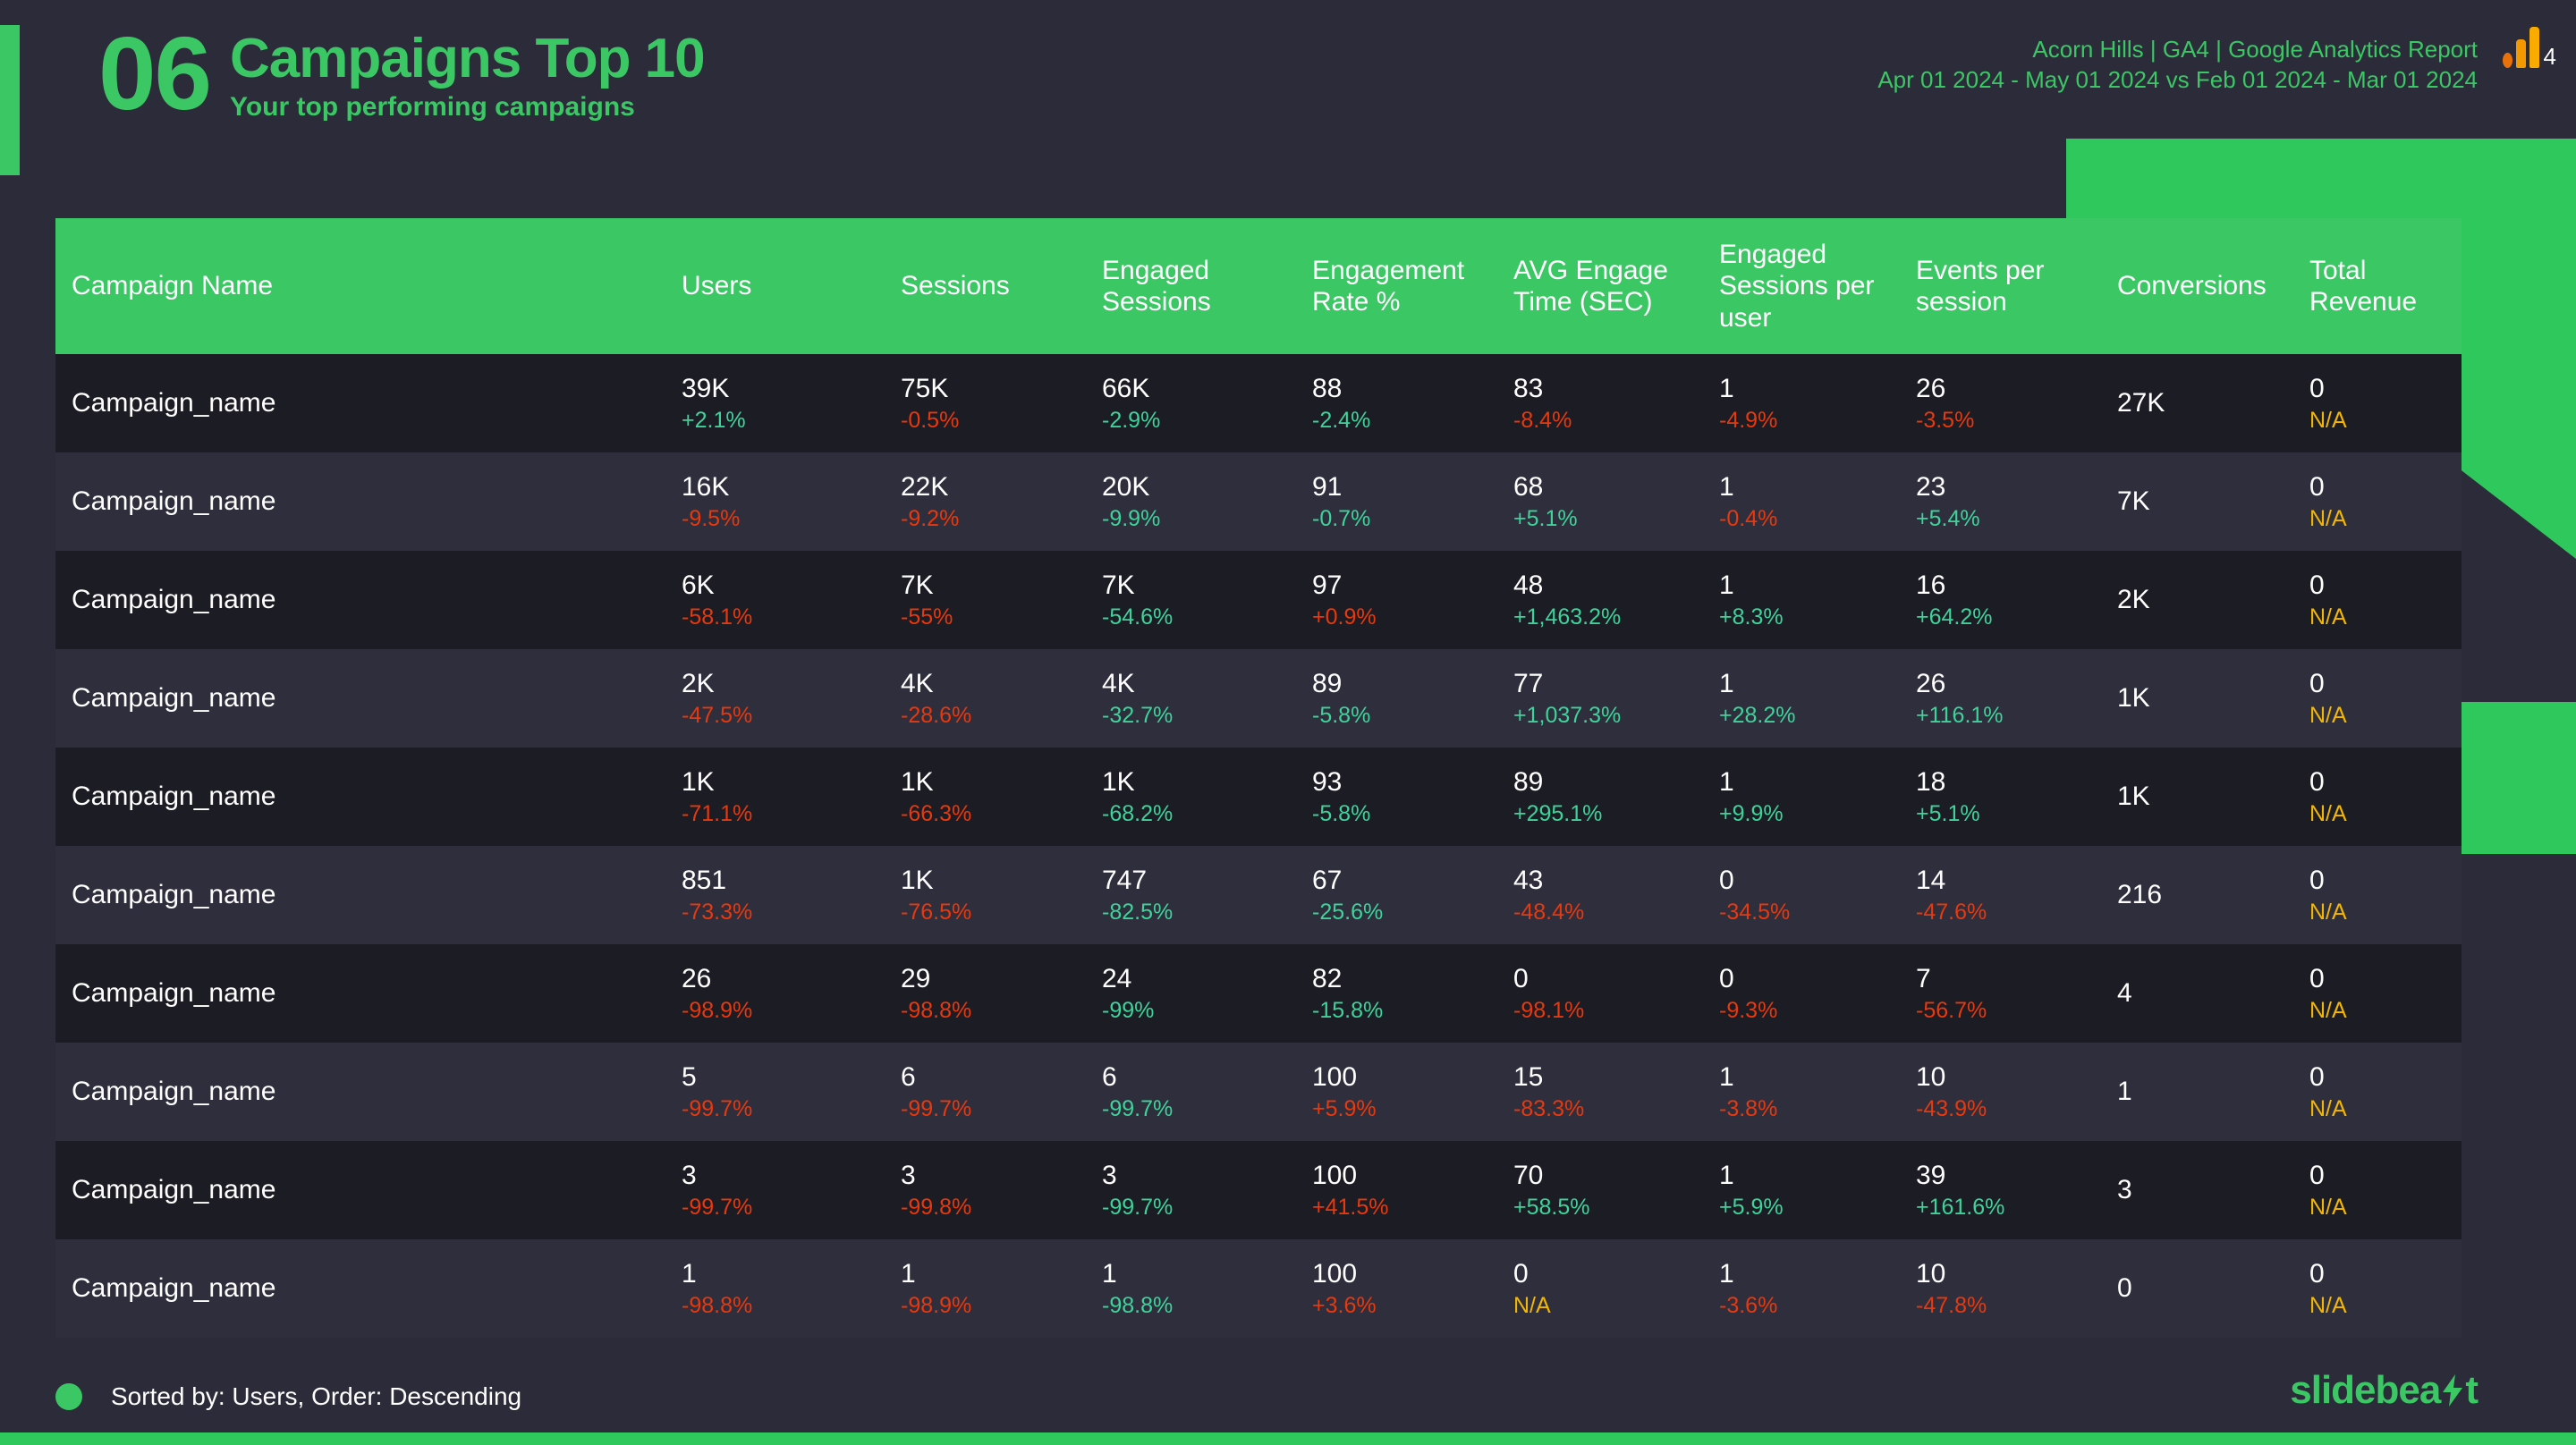 Image resolution: width=2576 pixels, height=1445 pixels. Describe the element at coordinates (791, 286) in the screenshot. I see `col-header-users: Users` at that location.